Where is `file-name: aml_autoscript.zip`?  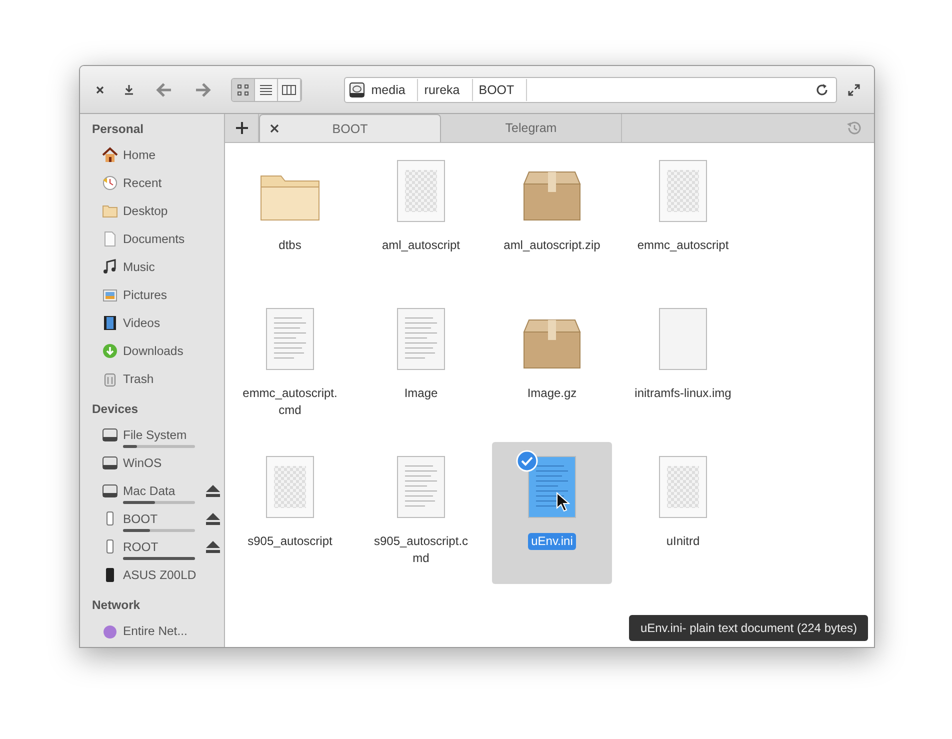
file-name: aml_autoscript.zip is located at coordinates (552, 245).